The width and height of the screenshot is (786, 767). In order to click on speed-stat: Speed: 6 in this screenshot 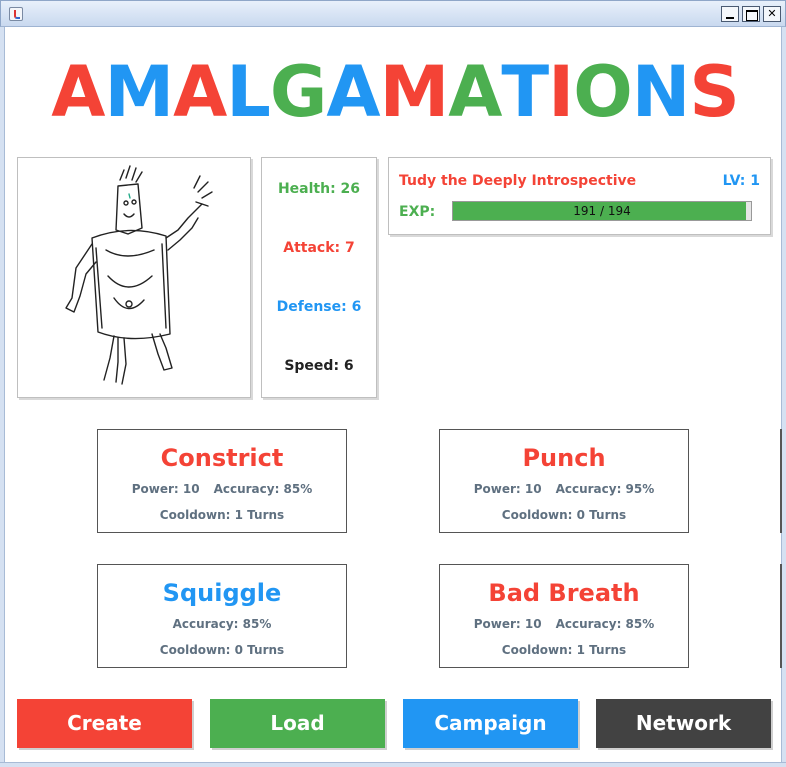, I will do `click(319, 366)`.